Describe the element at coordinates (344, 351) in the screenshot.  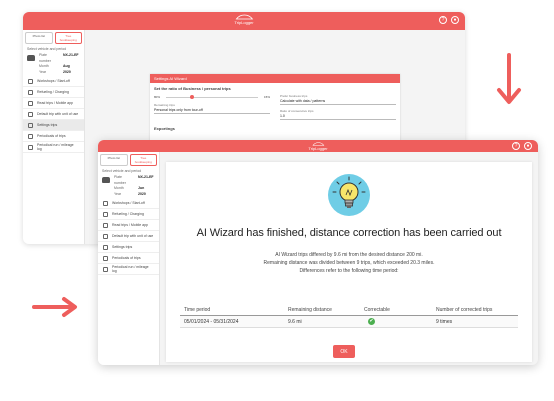
I see `ok-button: OK` at that location.